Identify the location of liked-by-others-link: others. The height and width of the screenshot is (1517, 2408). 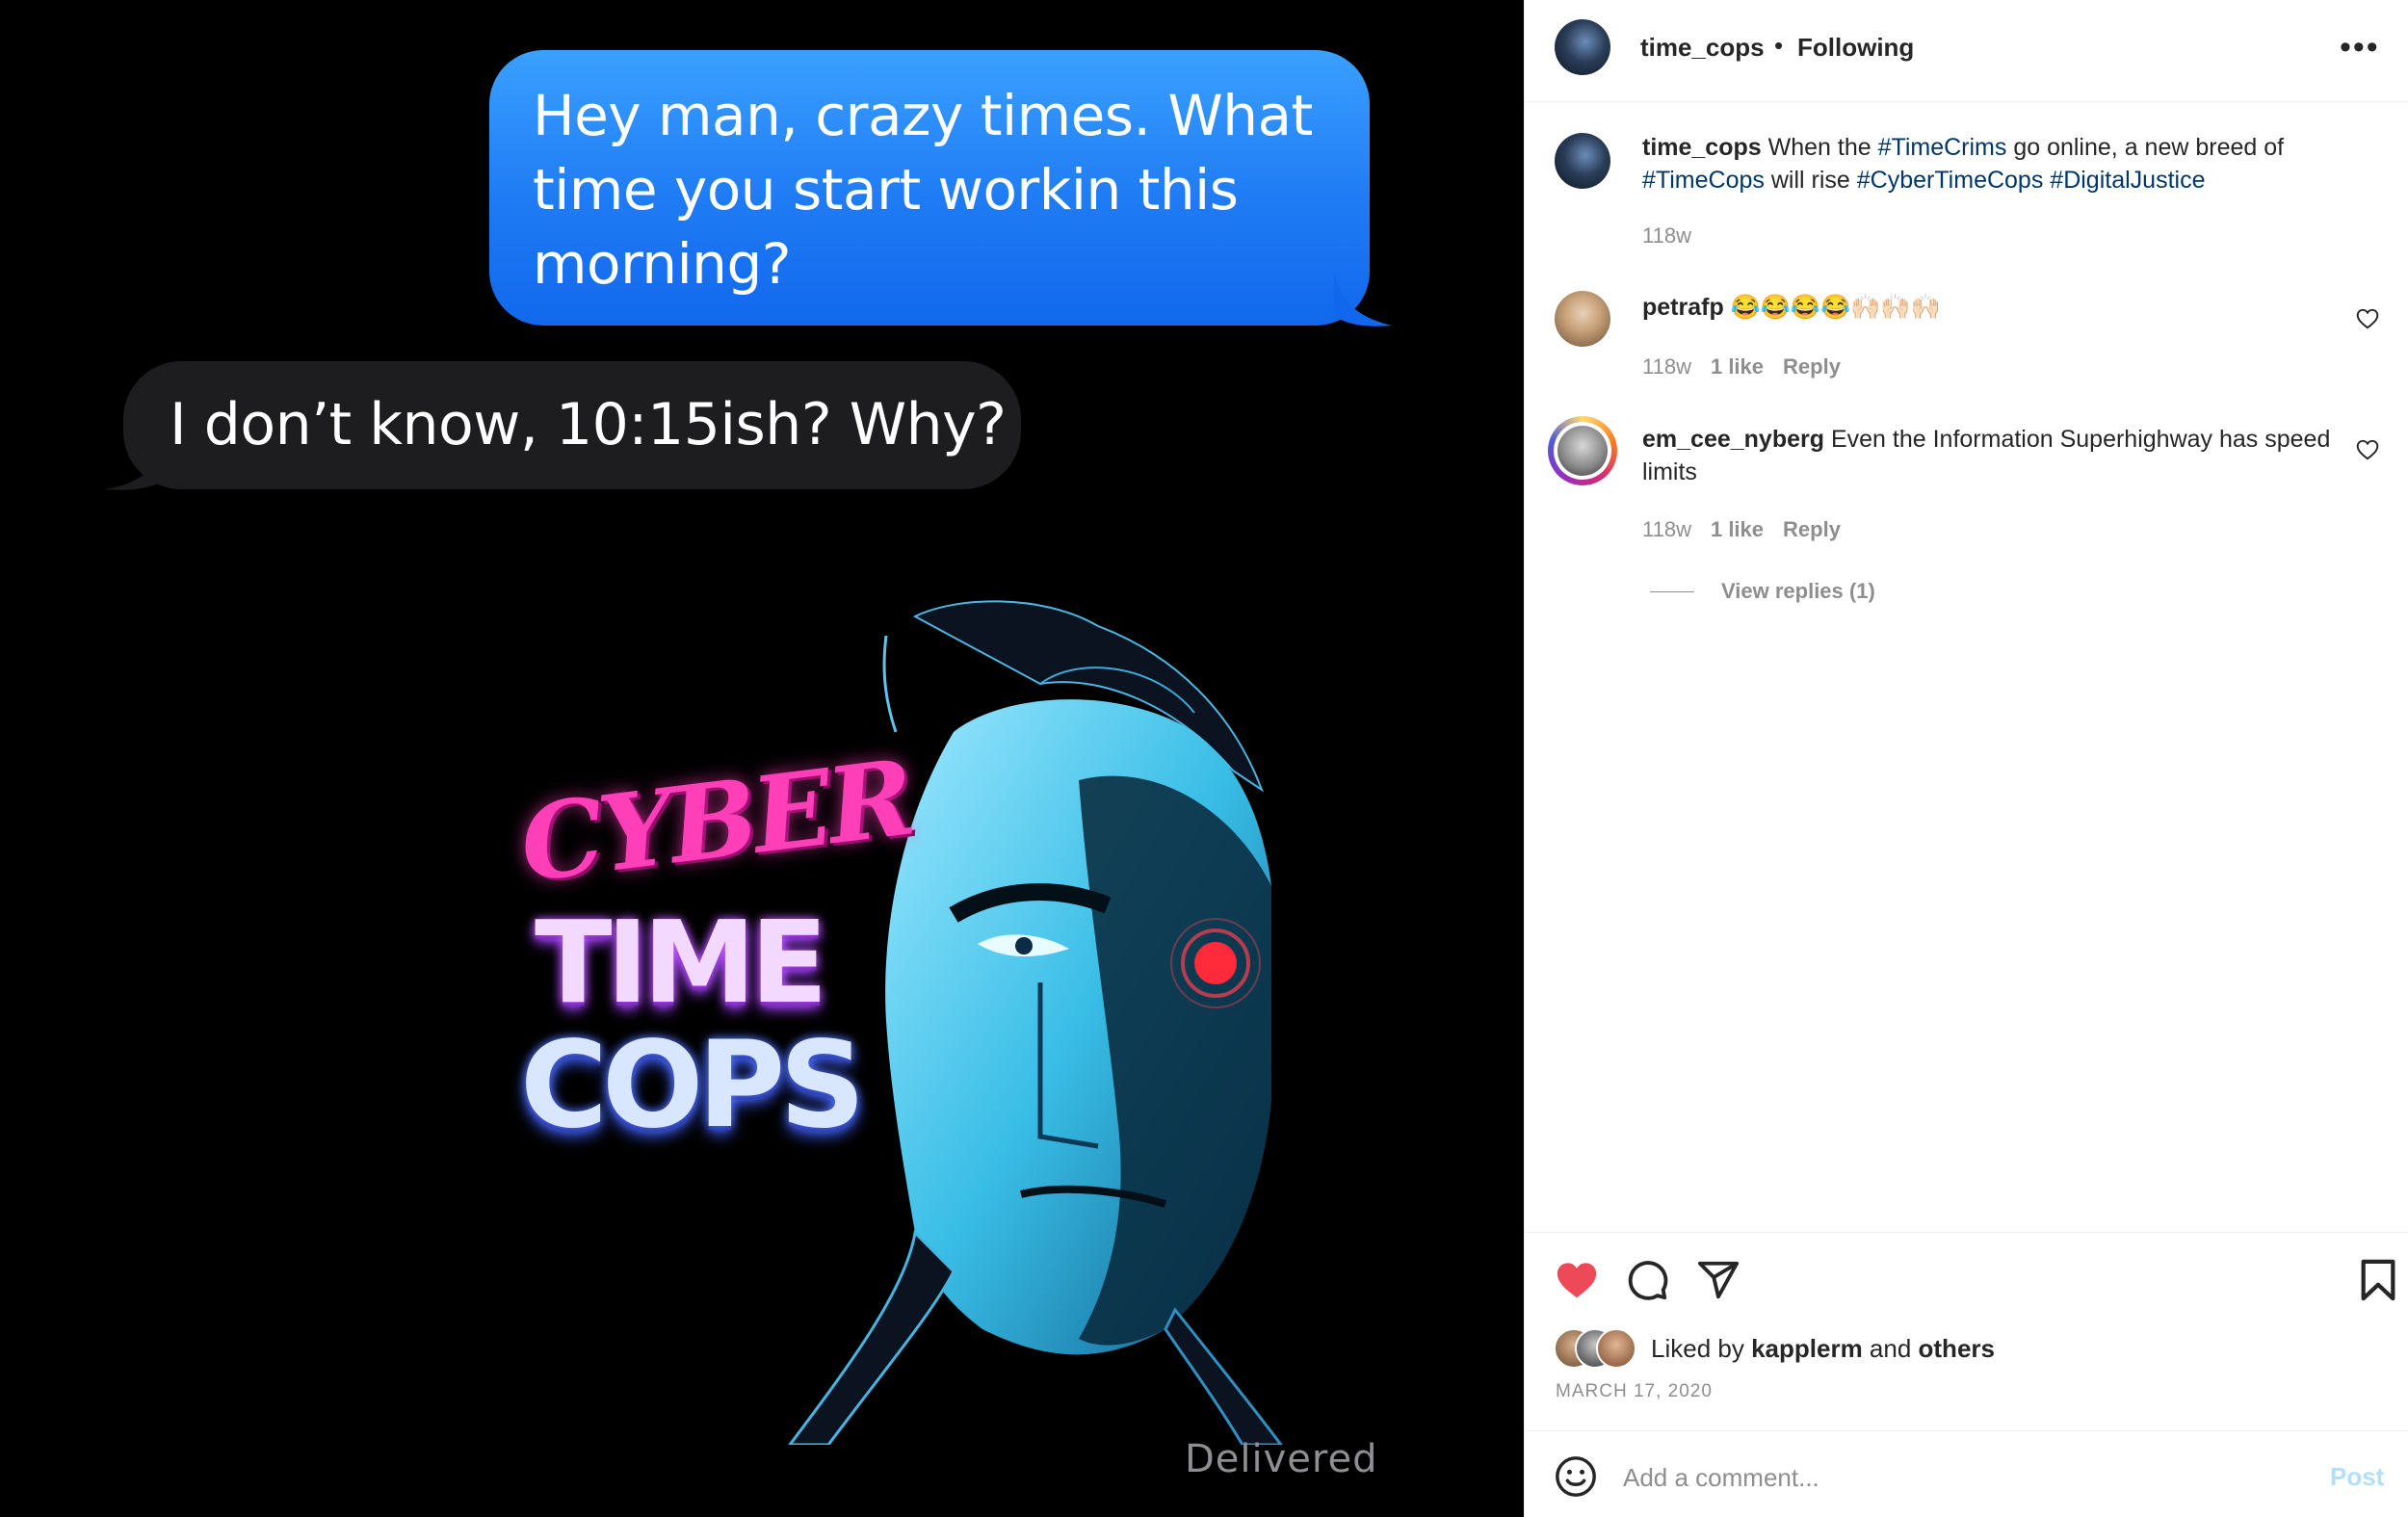
(1957, 1348).